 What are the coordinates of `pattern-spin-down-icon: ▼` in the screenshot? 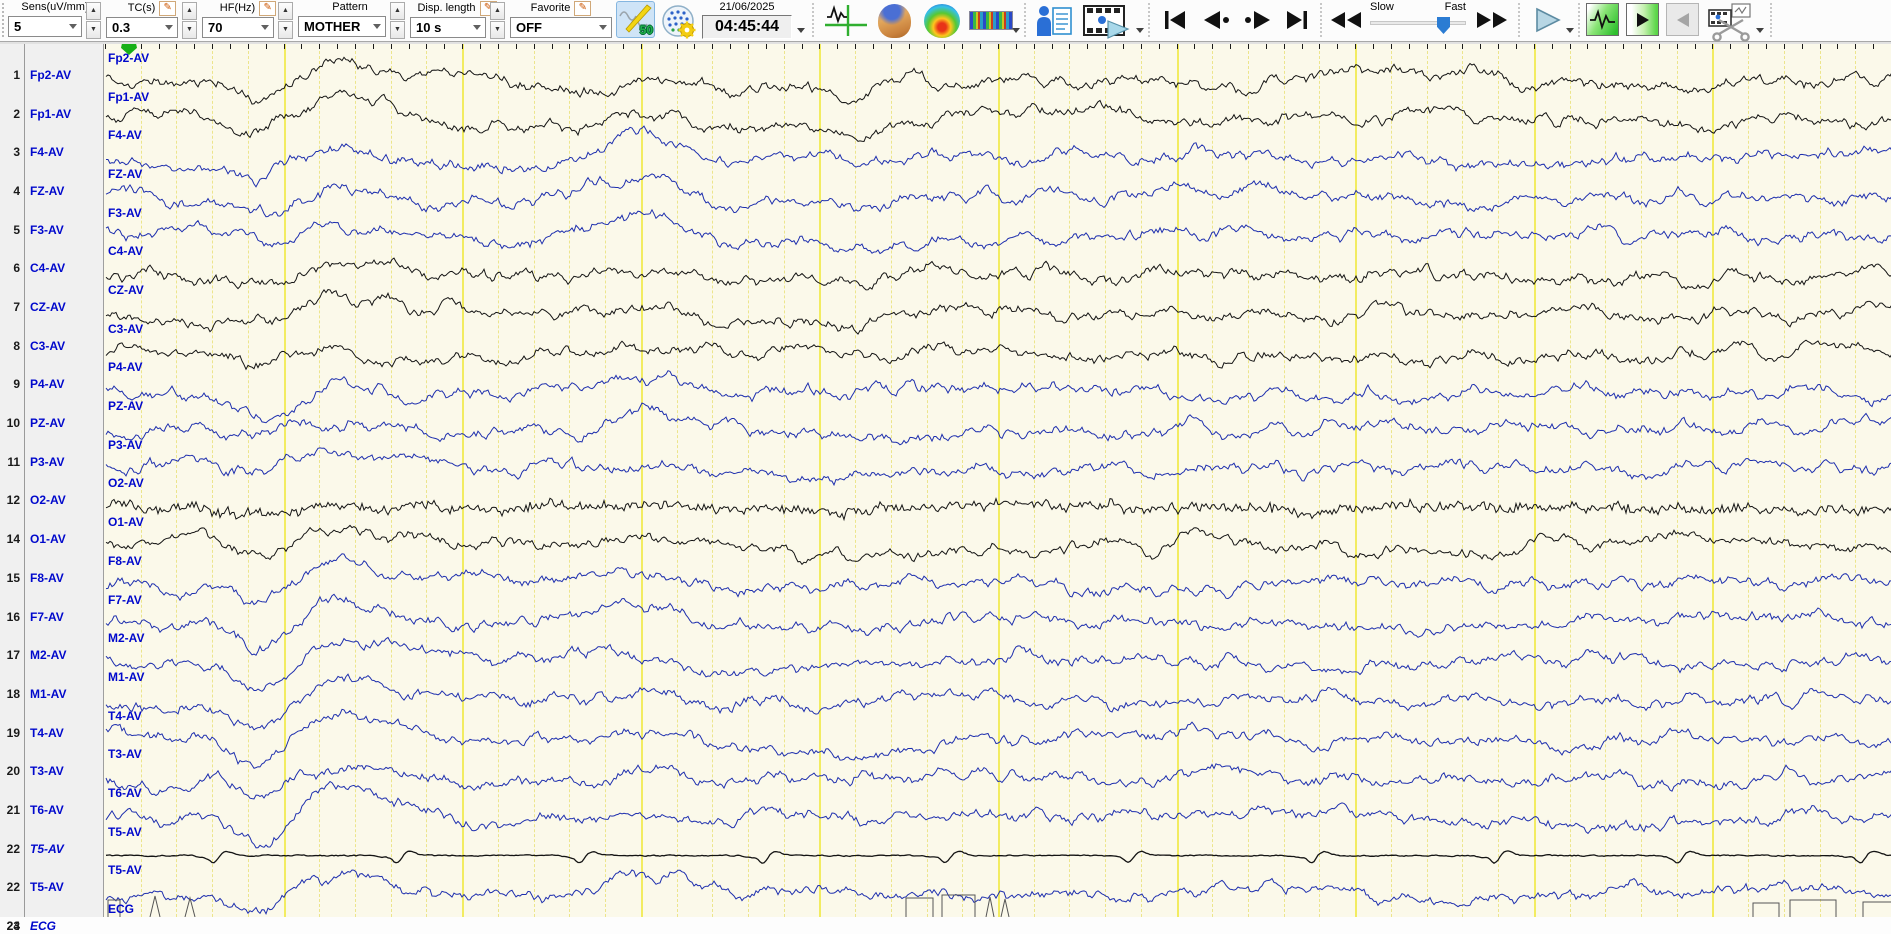 It's located at (397, 30).